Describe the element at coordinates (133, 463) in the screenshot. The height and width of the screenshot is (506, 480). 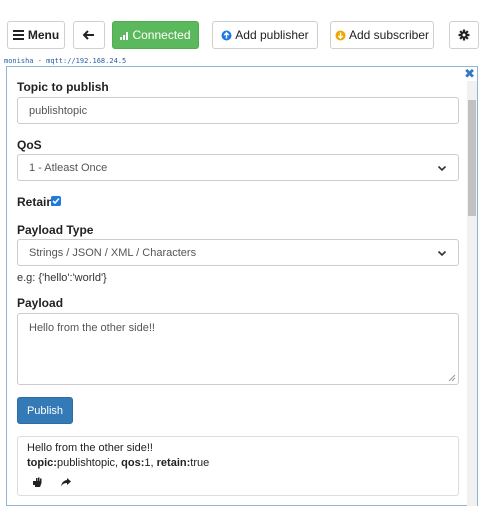
I see `qos-key: qos:` at that location.